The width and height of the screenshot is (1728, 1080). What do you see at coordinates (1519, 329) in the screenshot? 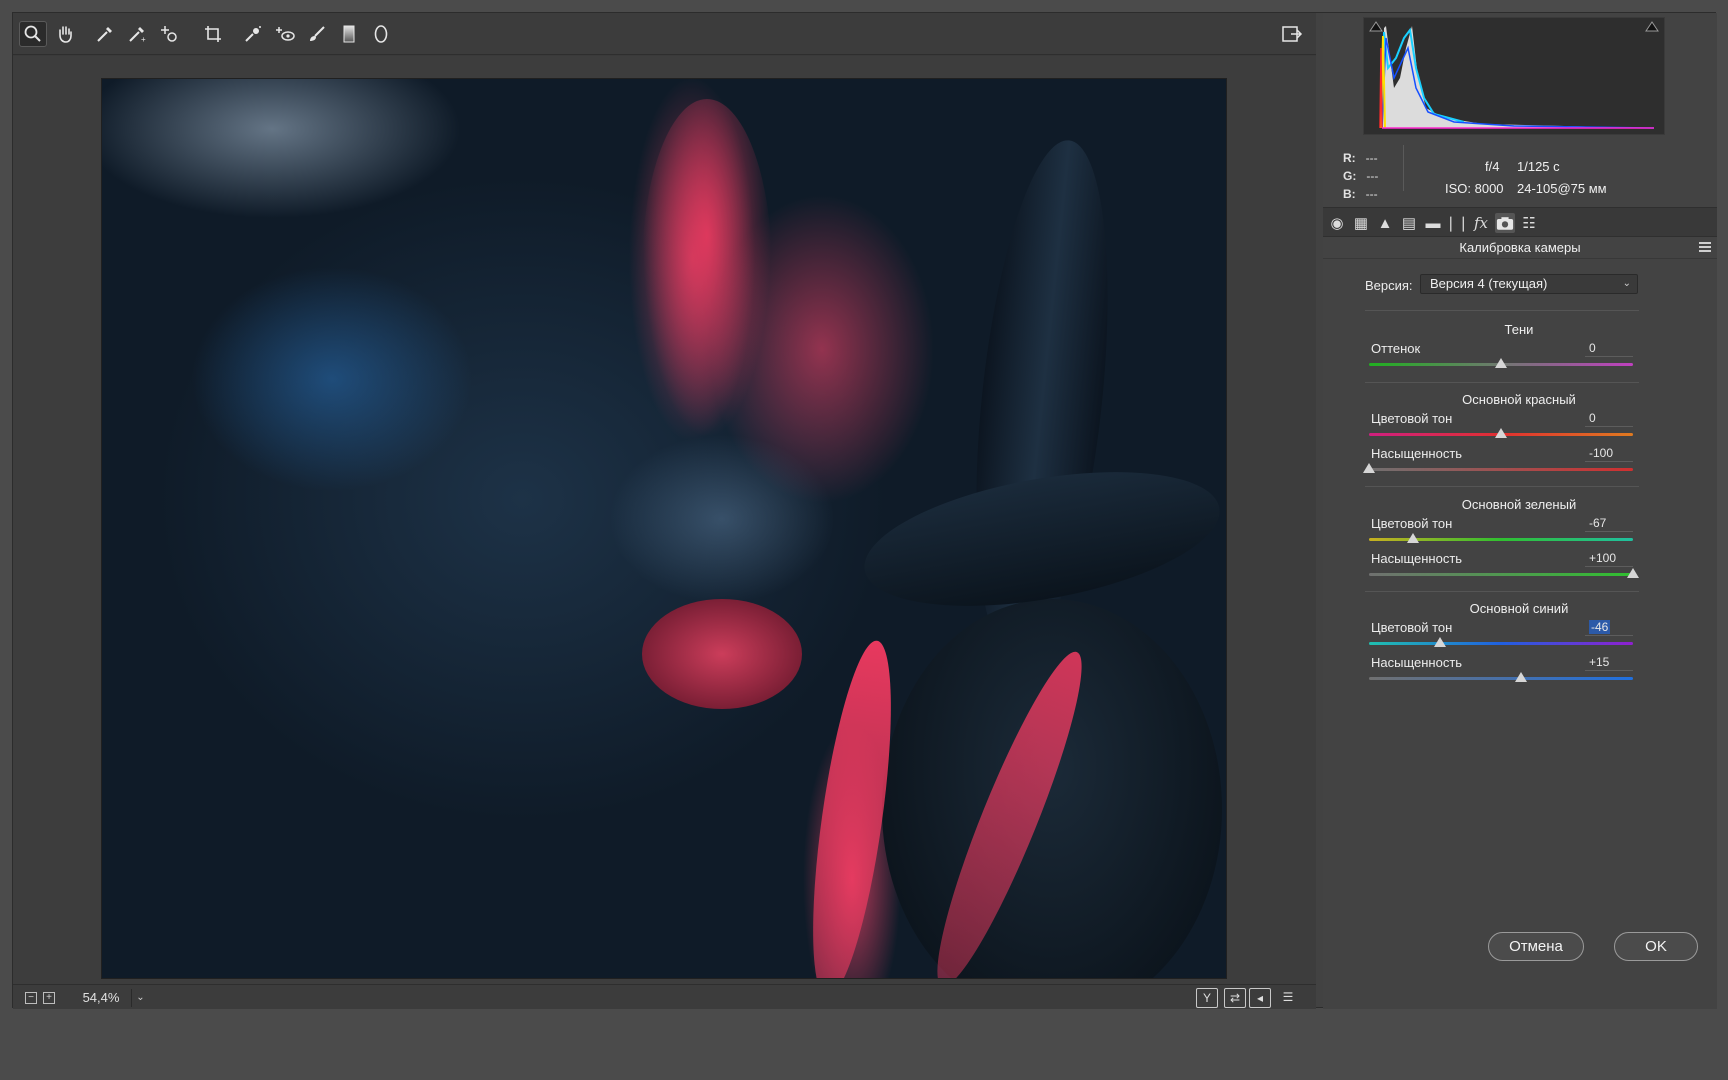
I see `section-title-shadows: Тени` at bounding box center [1519, 329].